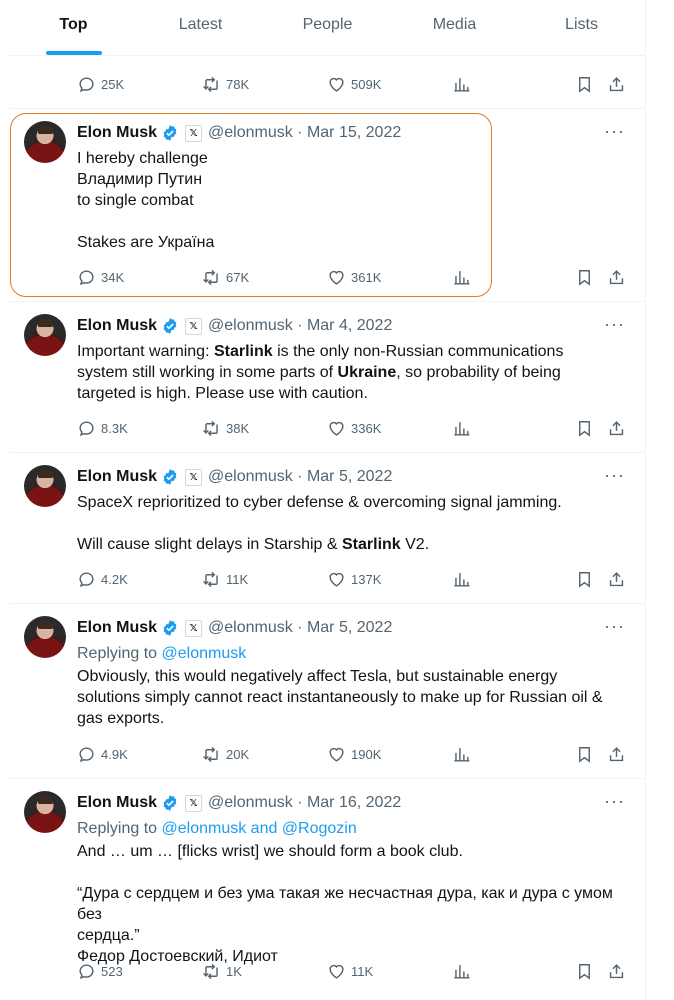  Describe the element at coordinates (204, 653) in the screenshot. I see `replying-to-link: @elonmusk` at that location.